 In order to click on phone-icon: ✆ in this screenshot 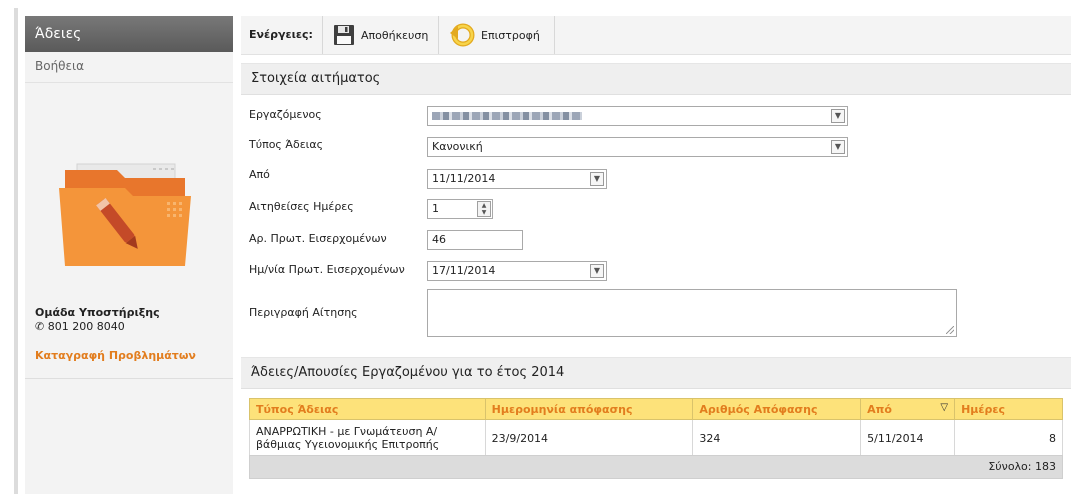, I will do `click(41, 326)`.